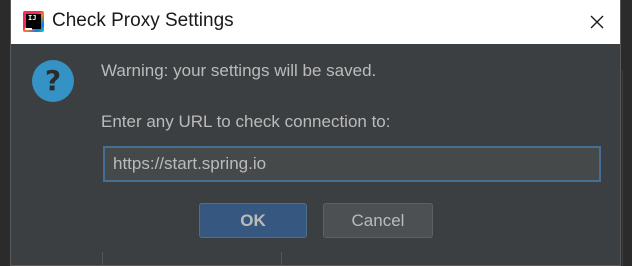 Image resolution: width=632 pixels, height=266 pixels. What do you see at coordinates (143, 20) in the screenshot?
I see `dialog-title: Check Proxy Settings` at bounding box center [143, 20].